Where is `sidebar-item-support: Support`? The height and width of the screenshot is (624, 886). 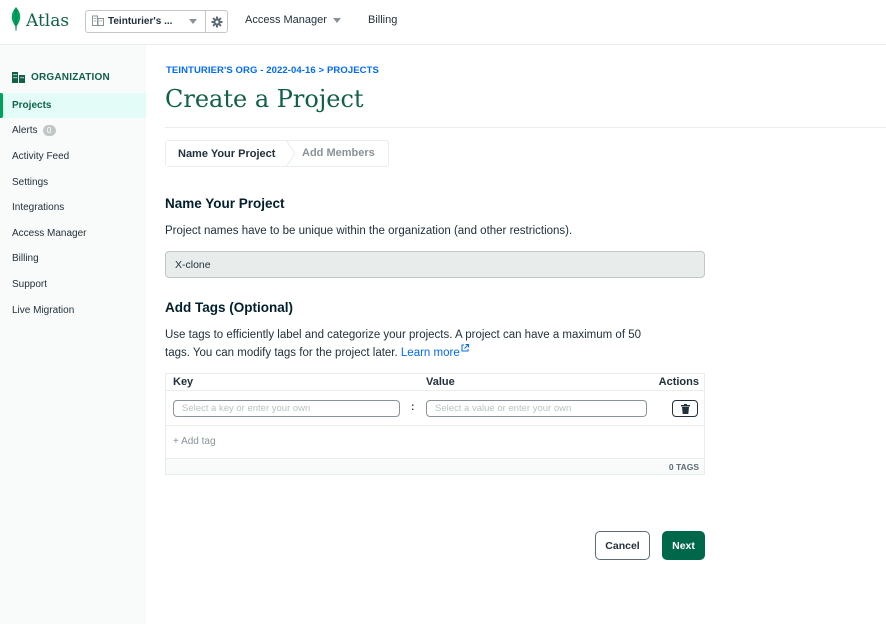
sidebar-item-support: Support is located at coordinates (73, 284).